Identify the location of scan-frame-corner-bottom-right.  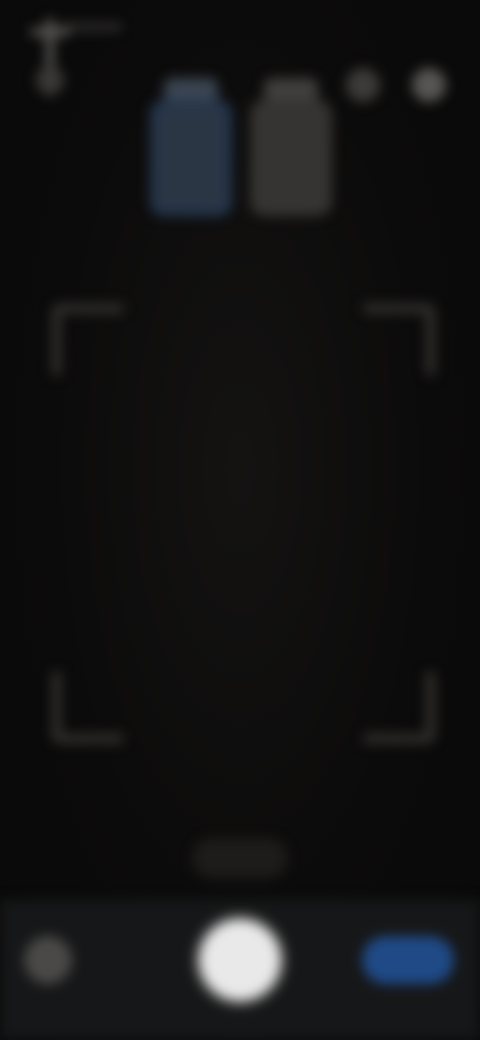
(399, 707).